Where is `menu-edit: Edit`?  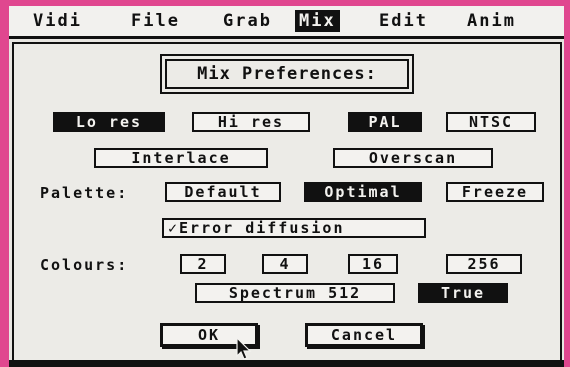 menu-edit: Edit is located at coordinates (403, 21).